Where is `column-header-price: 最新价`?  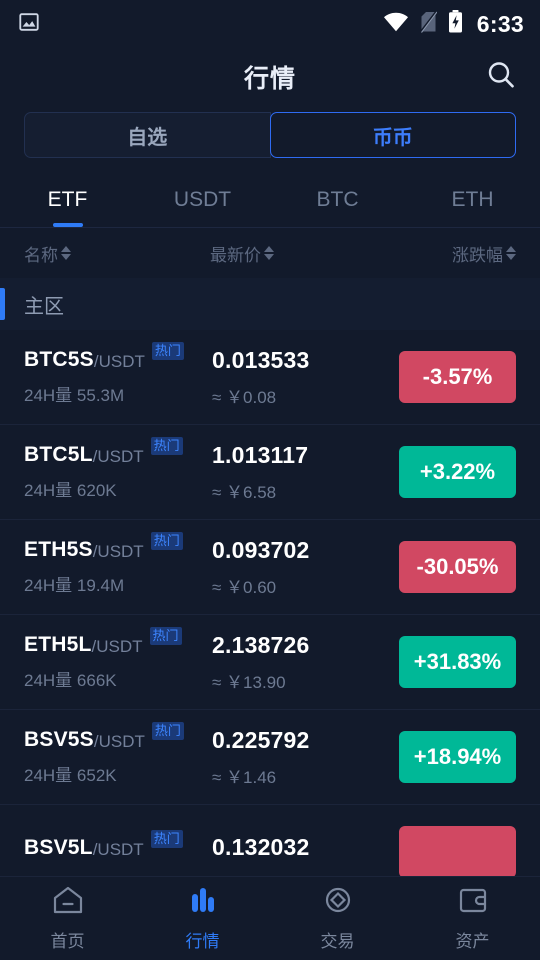
column-header-price: 最新价 is located at coordinates (331, 253).